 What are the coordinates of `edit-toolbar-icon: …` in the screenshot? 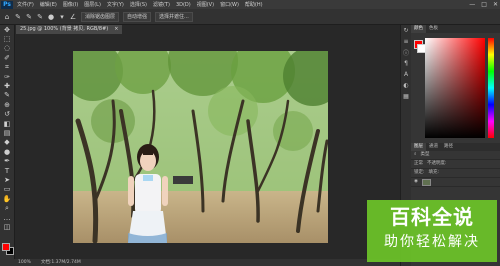 It's located at (7, 217).